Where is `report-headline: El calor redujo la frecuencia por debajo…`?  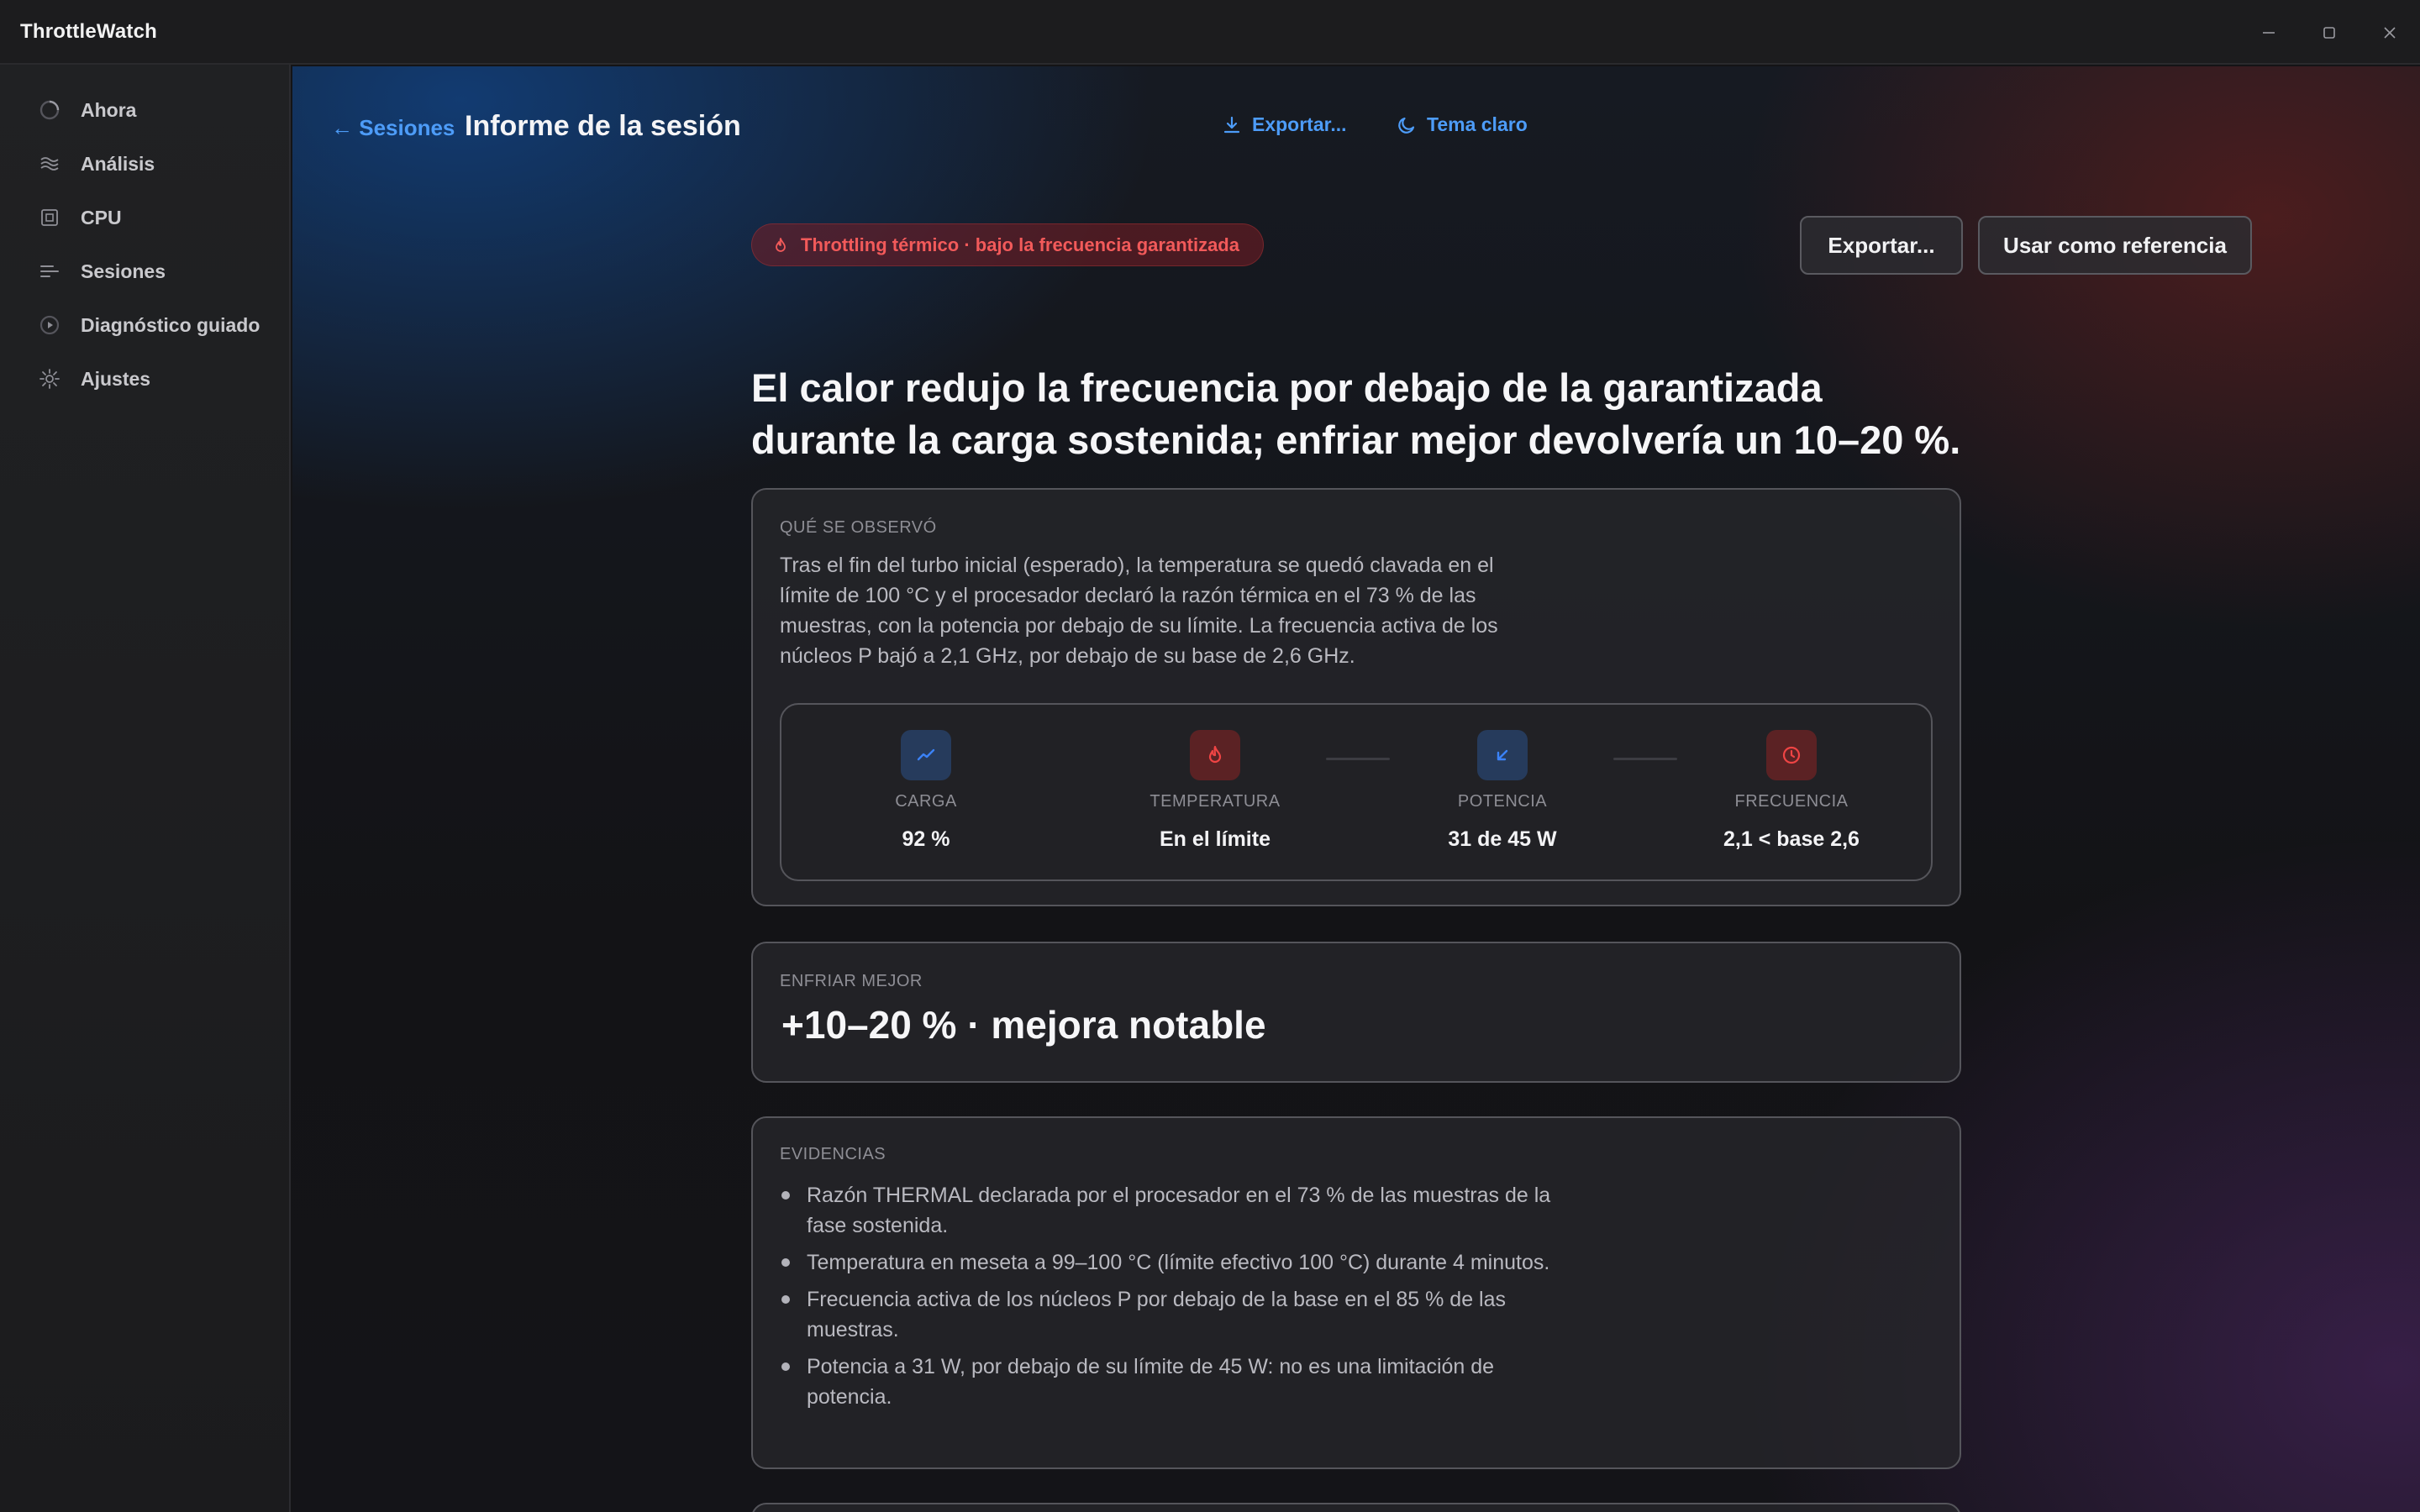
report-headline: El calor redujo la frecuencia por debajo… is located at coordinates (1356, 413).